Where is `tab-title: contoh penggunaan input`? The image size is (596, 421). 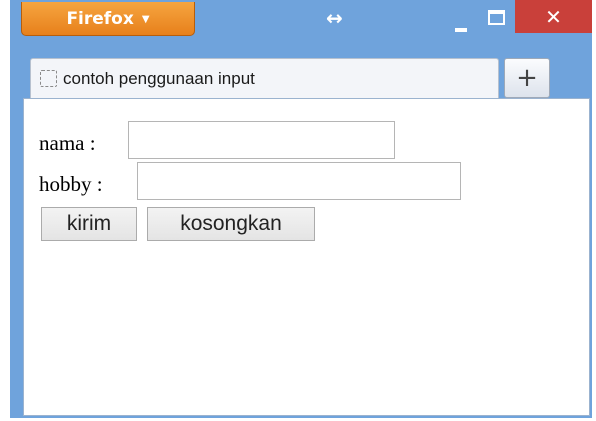
tab-title: contoh penggunaan input is located at coordinates (159, 78).